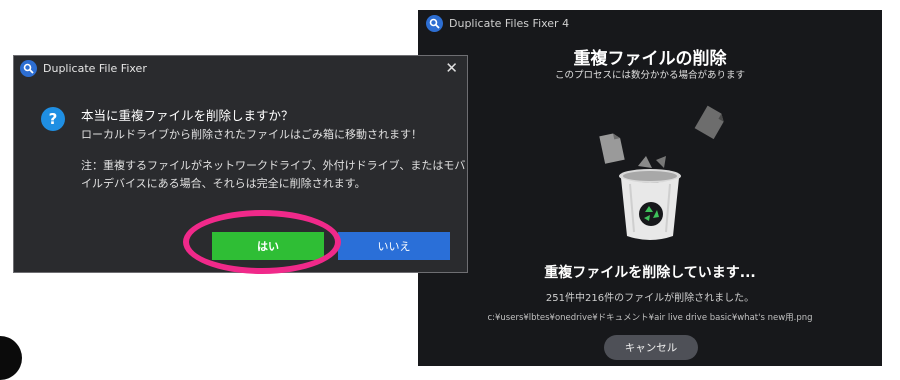 This screenshot has height=380, width=900. What do you see at coordinates (661, 172) in the screenshot?
I see `trash-can-icon` at bounding box center [661, 172].